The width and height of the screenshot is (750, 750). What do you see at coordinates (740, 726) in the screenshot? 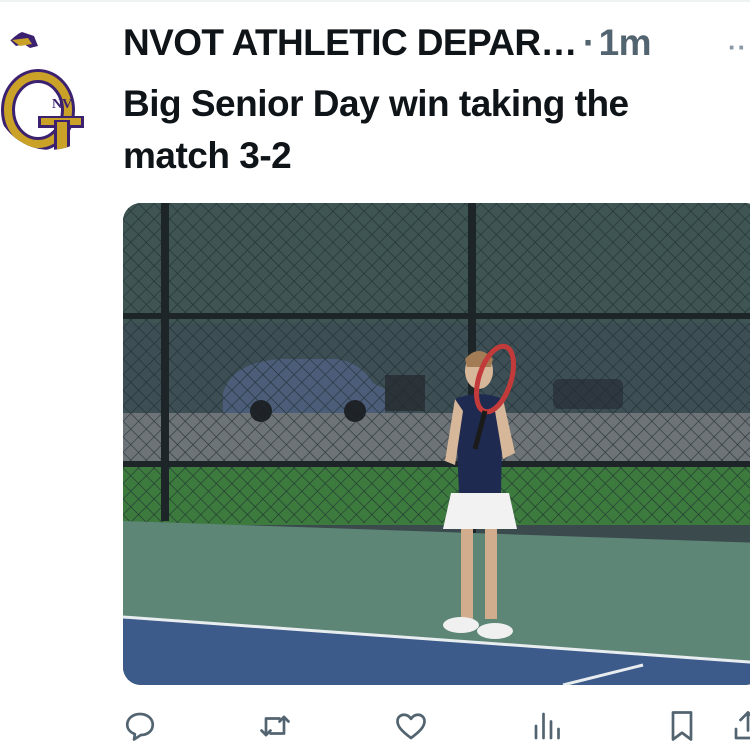
I see `share-icon` at bounding box center [740, 726].